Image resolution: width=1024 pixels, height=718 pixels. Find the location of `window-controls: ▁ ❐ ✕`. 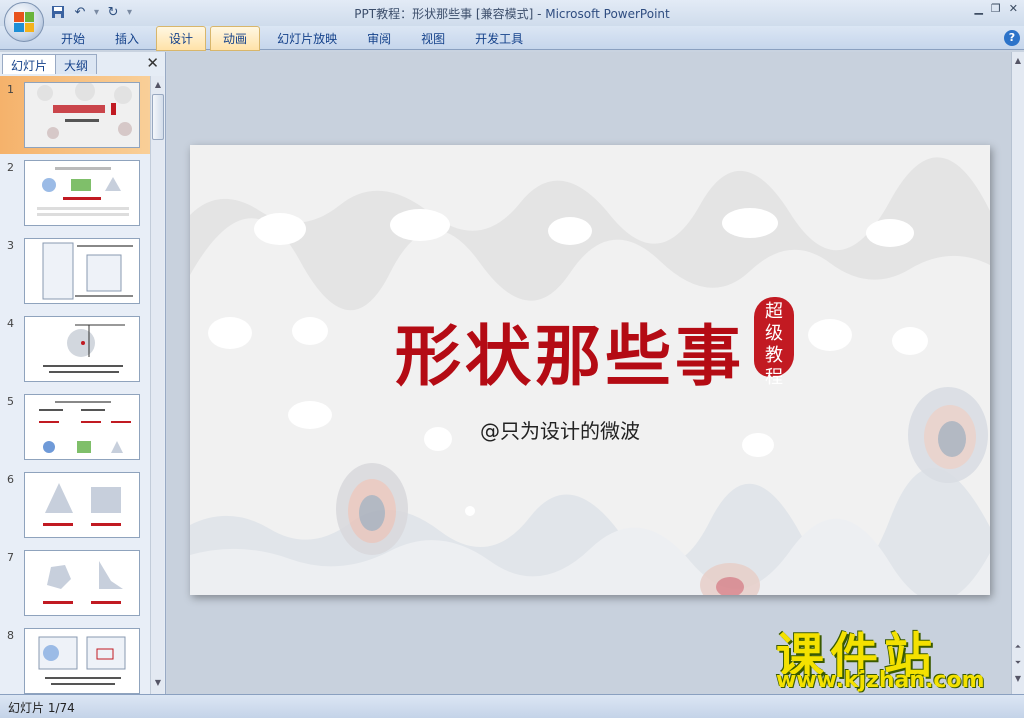

window-controls: ▁ ❐ ✕ is located at coordinates (996, 8).